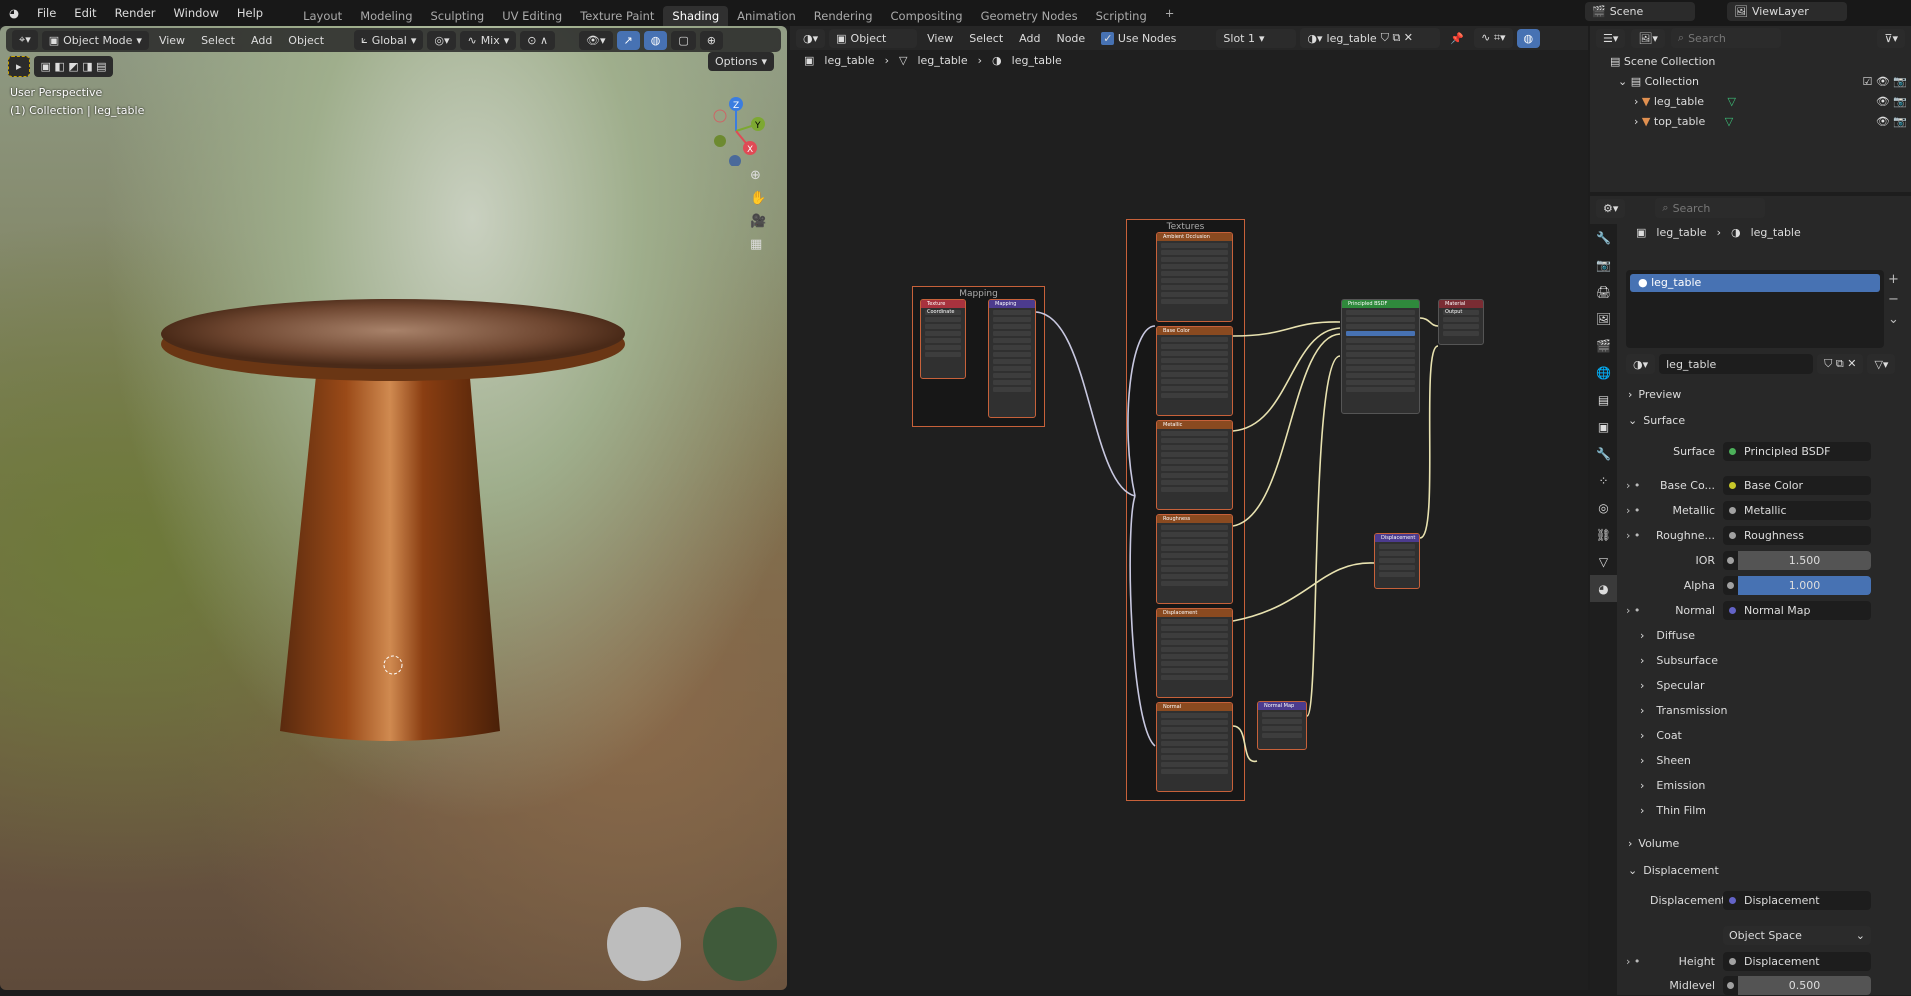 The width and height of the screenshot is (1911, 996). Describe the element at coordinates (19, 66) in the screenshot. I see `select-tool-icon: ▸` at that location.